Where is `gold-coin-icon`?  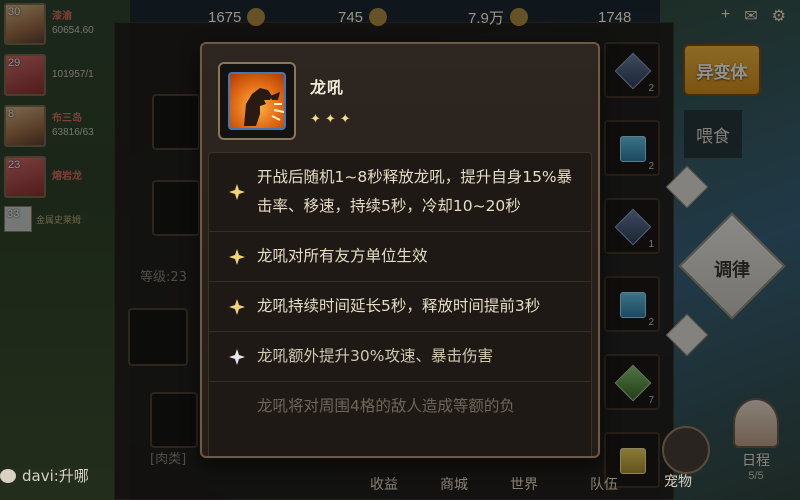 gold-coin-icon is located at coordinates (256, 17).